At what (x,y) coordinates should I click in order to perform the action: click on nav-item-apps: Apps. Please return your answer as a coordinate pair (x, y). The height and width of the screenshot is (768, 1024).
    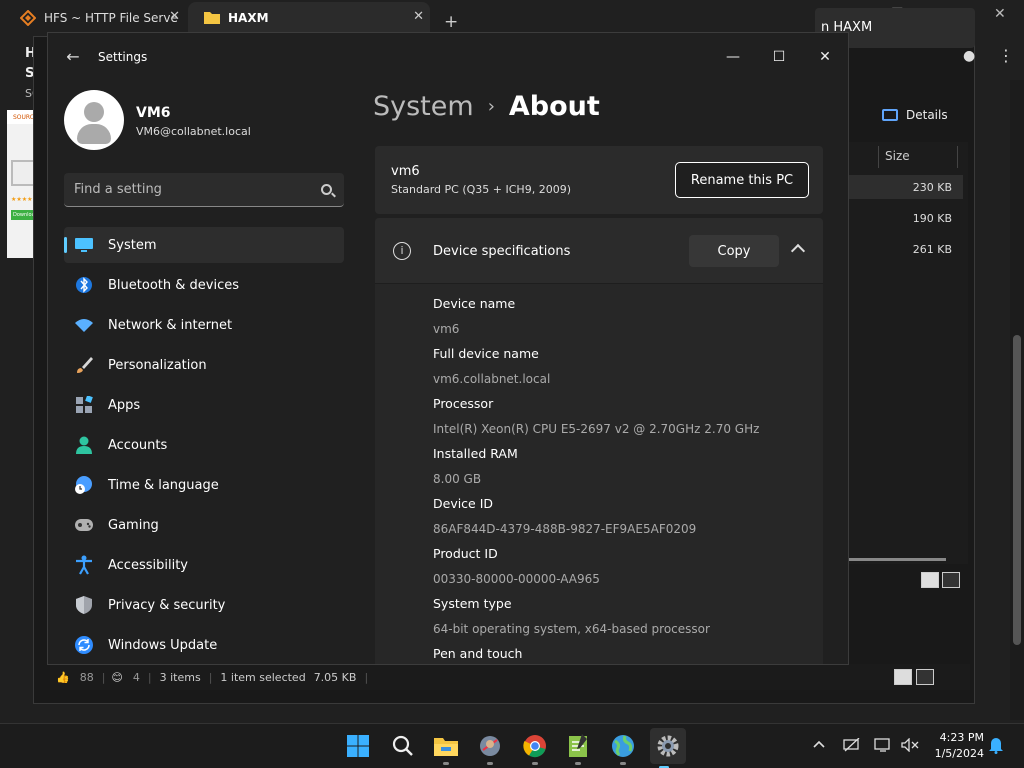
    Looking at the image, I should click on (204, 405).